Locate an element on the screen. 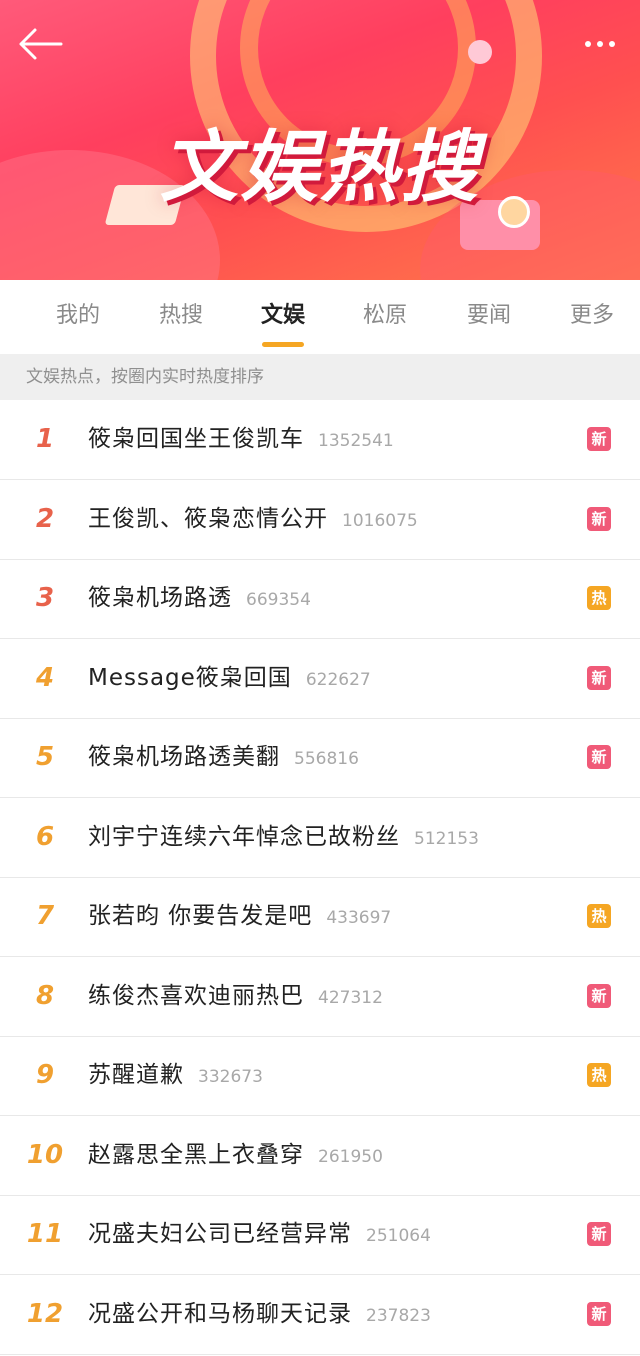 The image size is (640, 1356). list-item: 4 Message筱枭回国 622627 新 is located at coordinates (320, 679).